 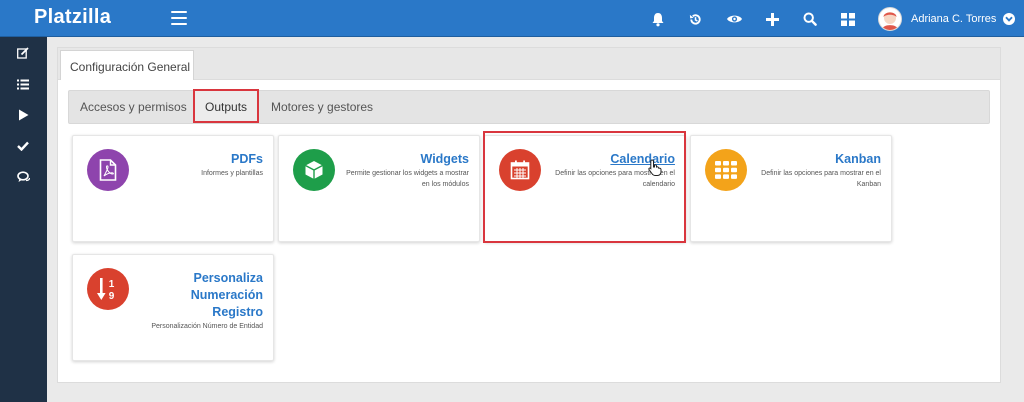 What do you see at coordinates (529, 64) in the screenshot?
I see `panel-header: Configuración General` at bounding box center [529, 64].